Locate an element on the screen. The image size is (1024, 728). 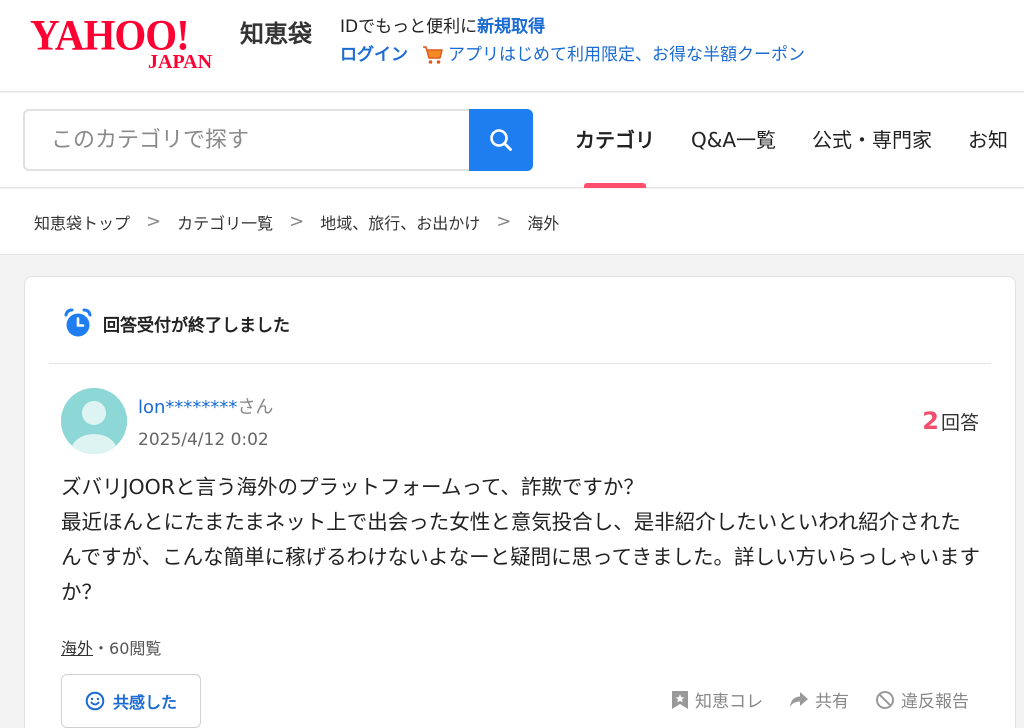
report-button: 違反報告 is located at coordinates (922, 699).